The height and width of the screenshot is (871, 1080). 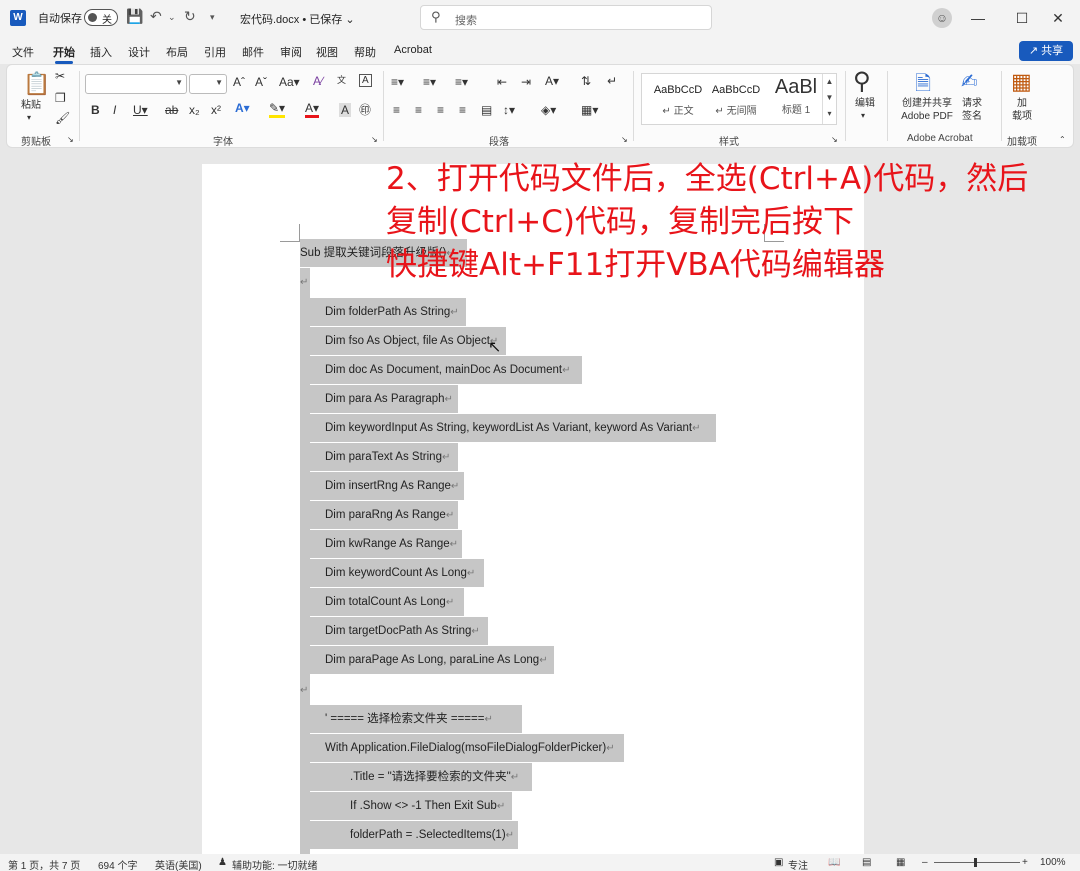 What do you see at coordinates (134, 16) in the screenshot?
I see `save-icon: 💾` at bounding box center [134, 16].